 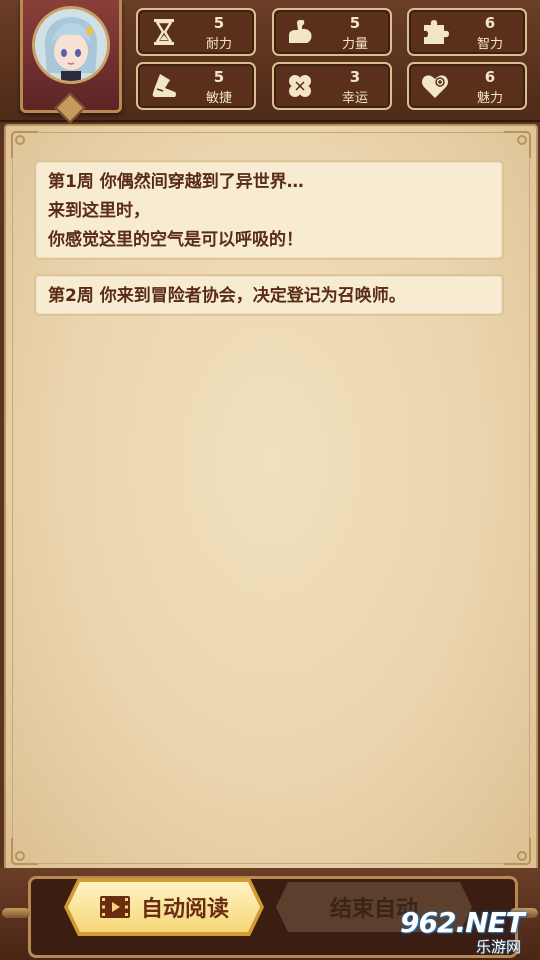 I want to click on stat-charm: 6 魅力, so click(x=467, y=86).